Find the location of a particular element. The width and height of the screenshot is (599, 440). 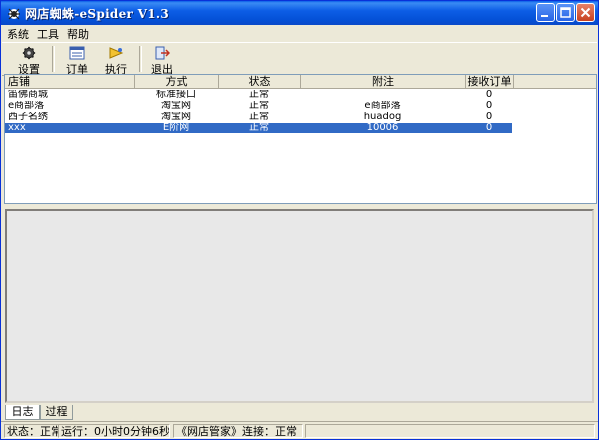

close-button is located at coordinates (585, 12).